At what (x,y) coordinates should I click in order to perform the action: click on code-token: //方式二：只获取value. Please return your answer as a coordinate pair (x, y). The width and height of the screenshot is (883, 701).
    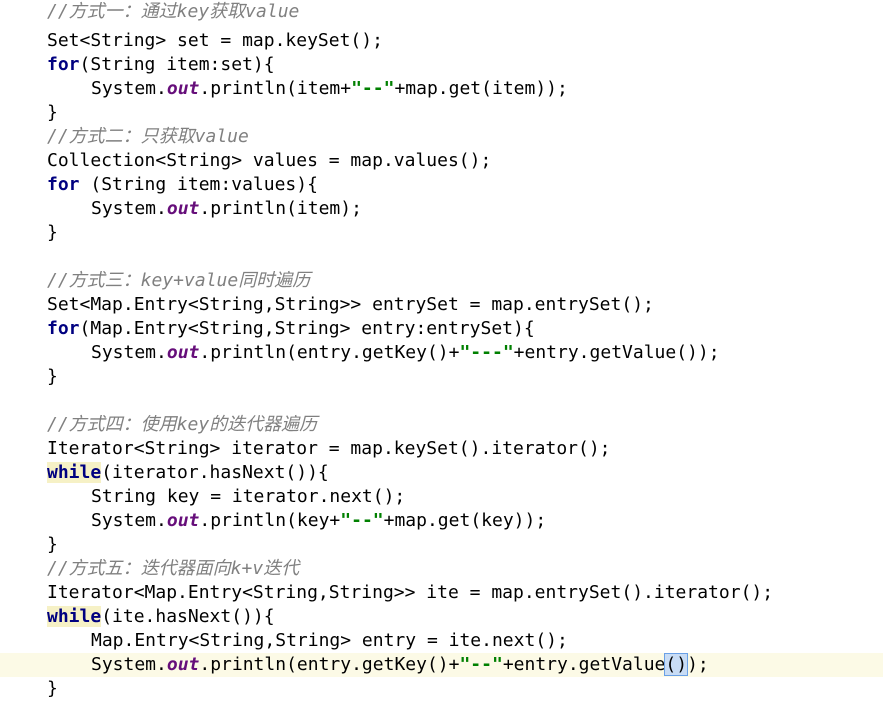
    Looking at the image, I should click on (148, 136).